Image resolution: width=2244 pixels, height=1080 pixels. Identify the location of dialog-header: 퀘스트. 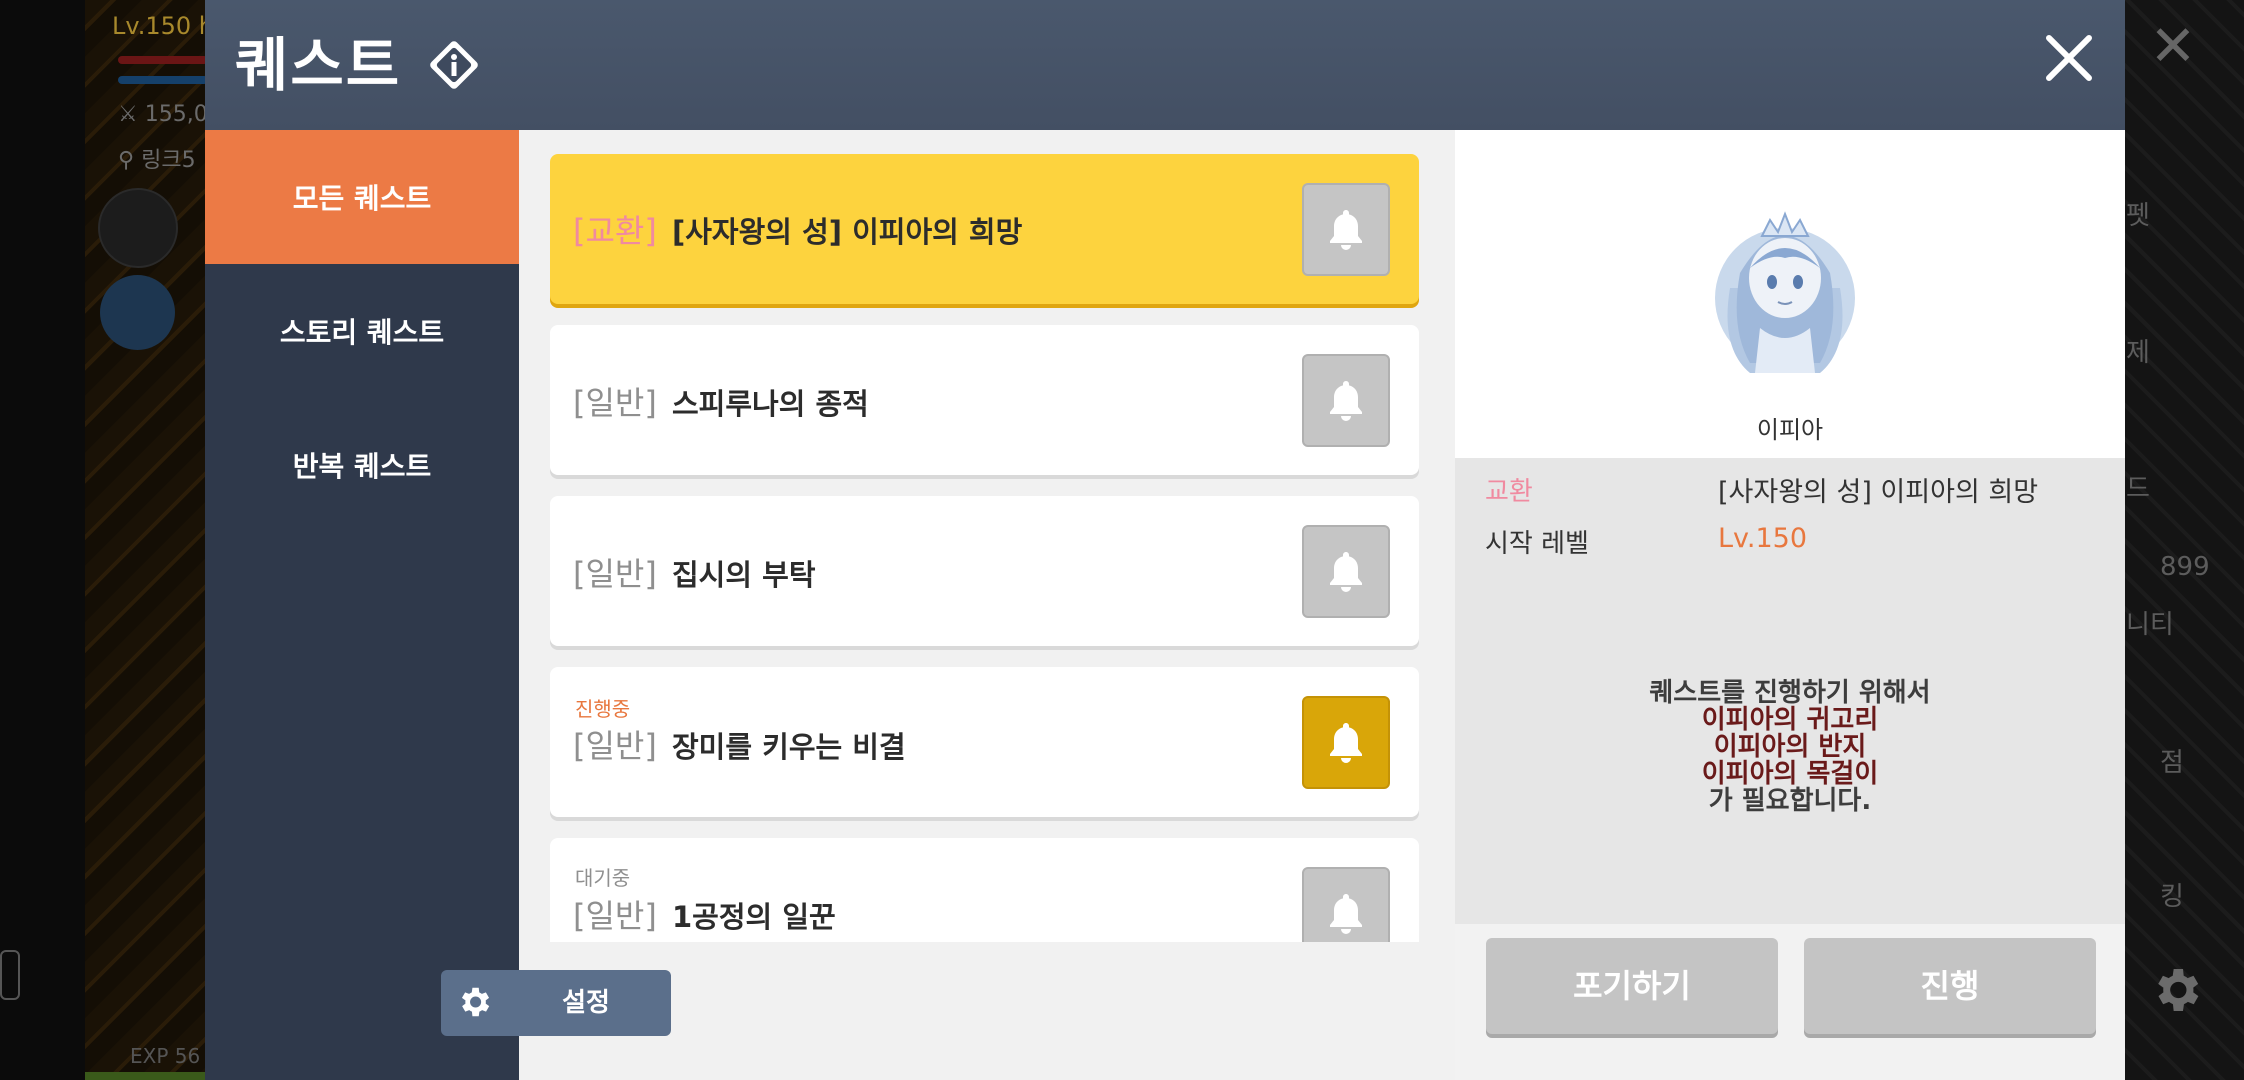
(1165, 65).